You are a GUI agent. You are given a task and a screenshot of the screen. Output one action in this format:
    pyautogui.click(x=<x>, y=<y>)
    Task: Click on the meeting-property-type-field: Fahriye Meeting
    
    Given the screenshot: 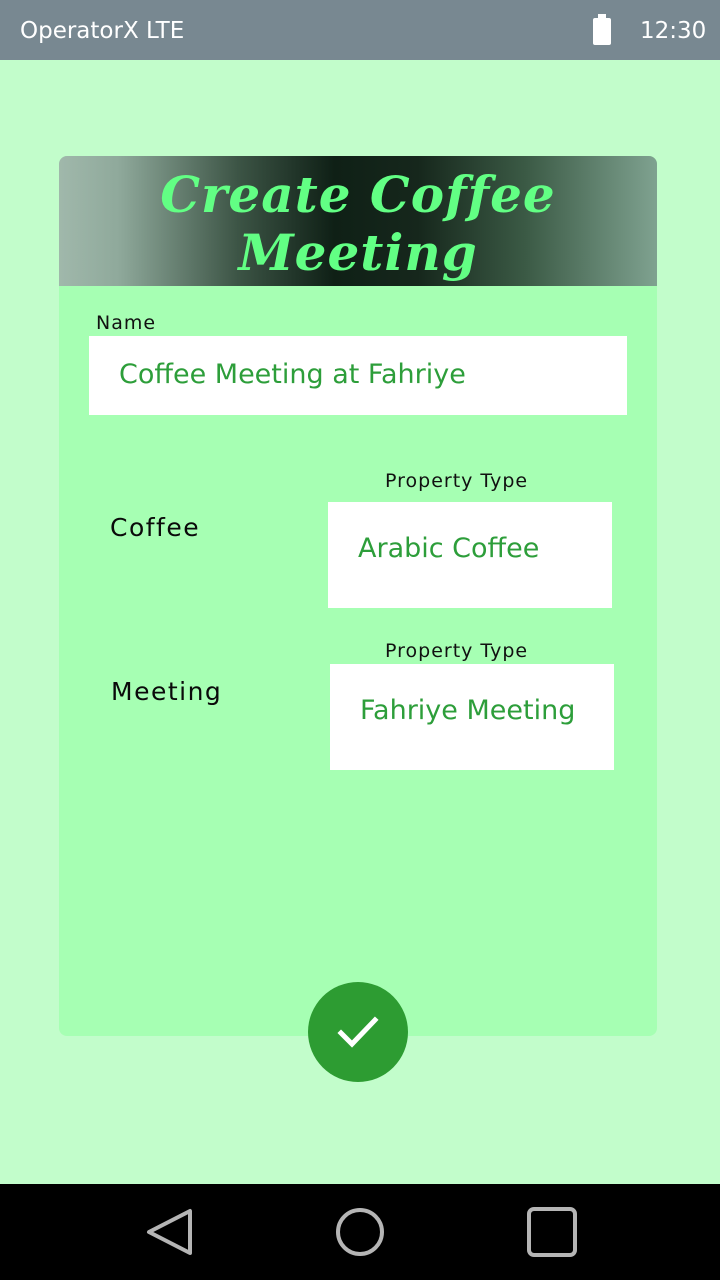 What is the action you would take?
    pyautogui.click(x=472, y=717)
    